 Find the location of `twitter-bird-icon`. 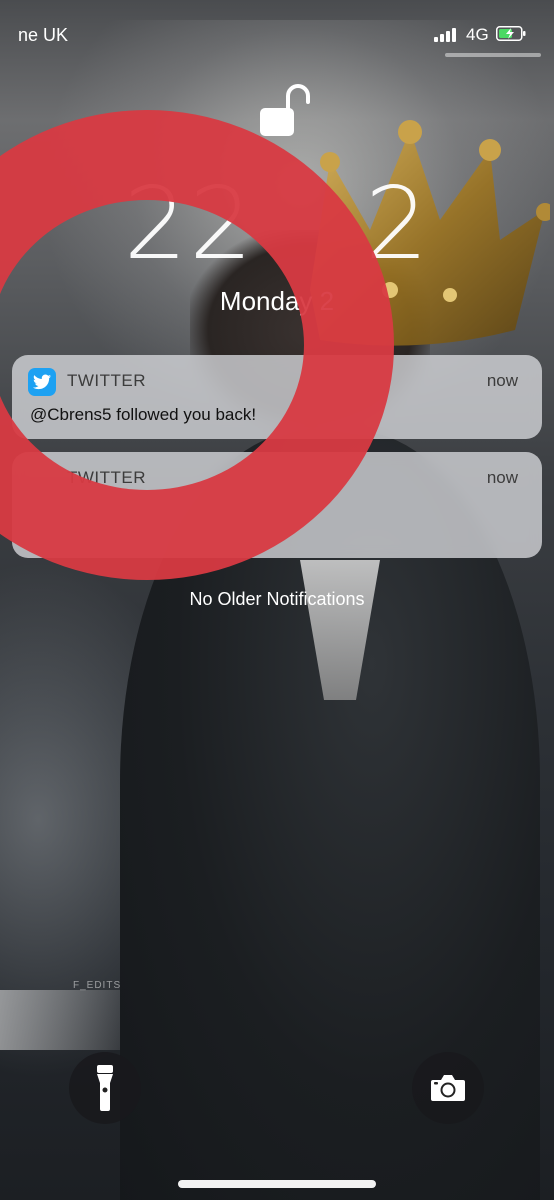

twitter-bird-icon is located at coordinates (42, 382).